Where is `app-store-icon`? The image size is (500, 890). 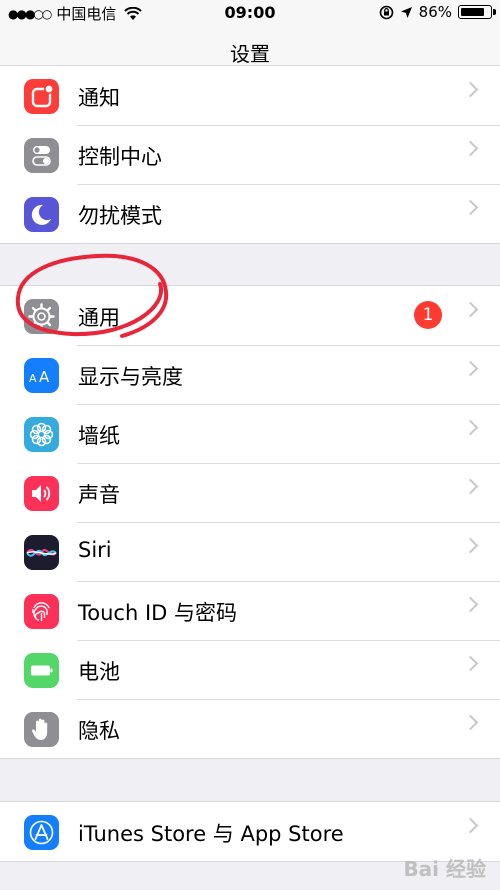 app-store-icon is located at coordinates (41, 832).